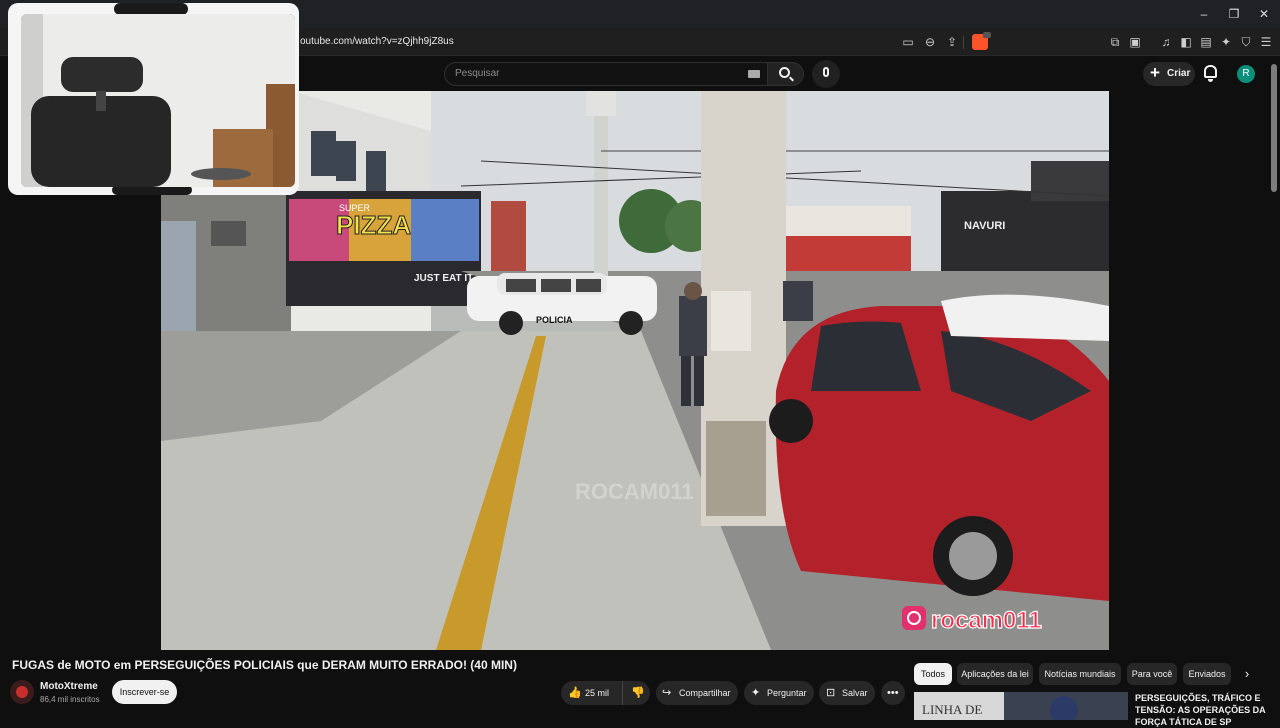 The image size is (1280, 728). Describe the element at coordinates (69, 686) in the screenshot. I see `channel-name: MotoXtreme` at that location.